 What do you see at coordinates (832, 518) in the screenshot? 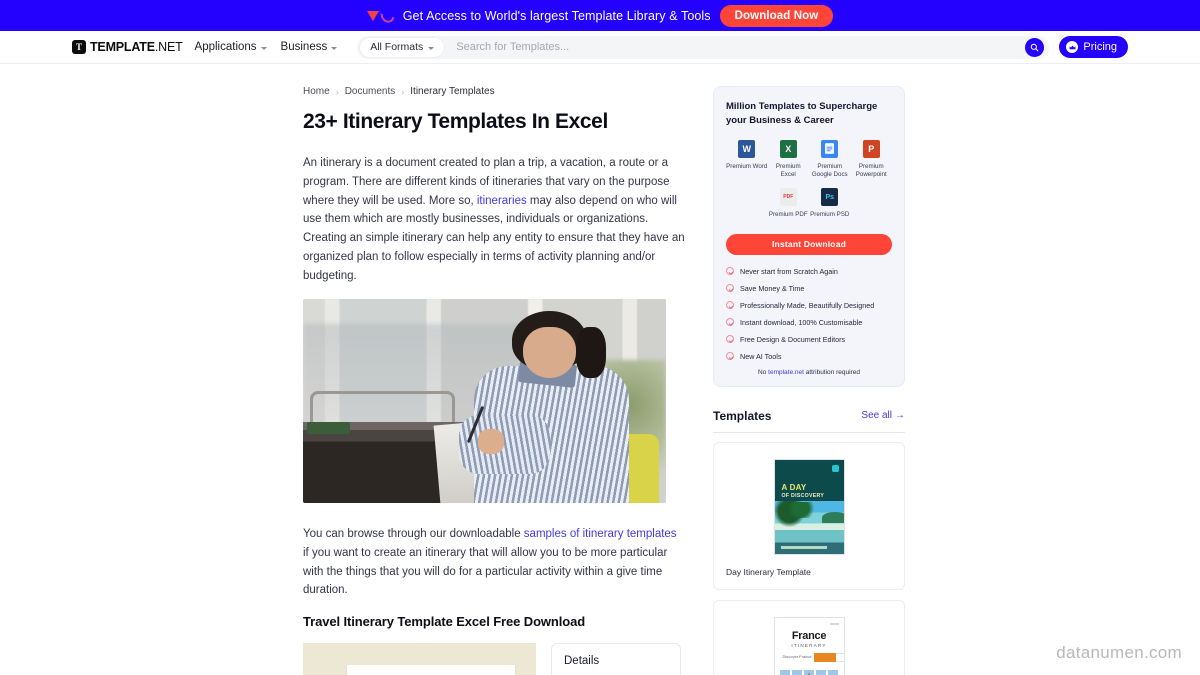
I see `thumb-island` at bounding box center [832, 518].